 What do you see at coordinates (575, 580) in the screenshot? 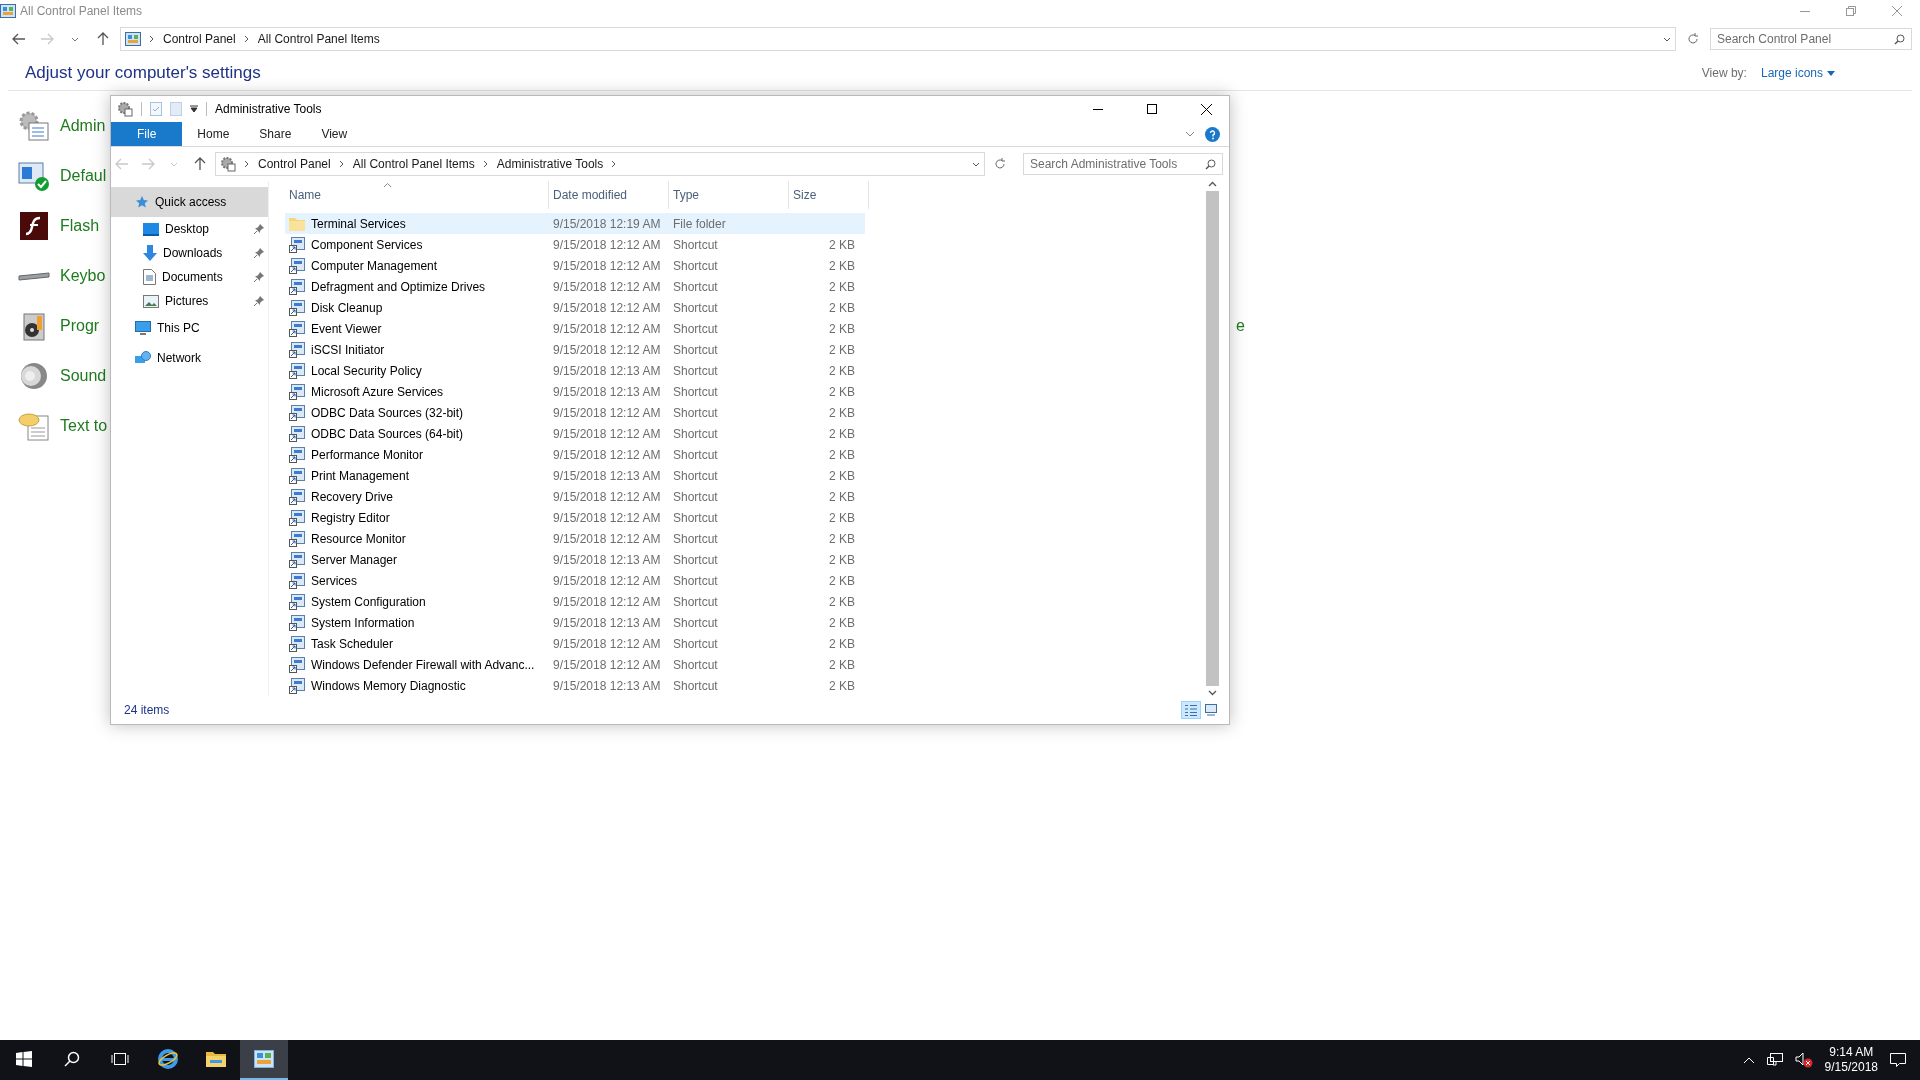
I see `file-row: Services 9/15/2018 12:12 AM Shortcut 2 KB` at bounding box center [575, 580].